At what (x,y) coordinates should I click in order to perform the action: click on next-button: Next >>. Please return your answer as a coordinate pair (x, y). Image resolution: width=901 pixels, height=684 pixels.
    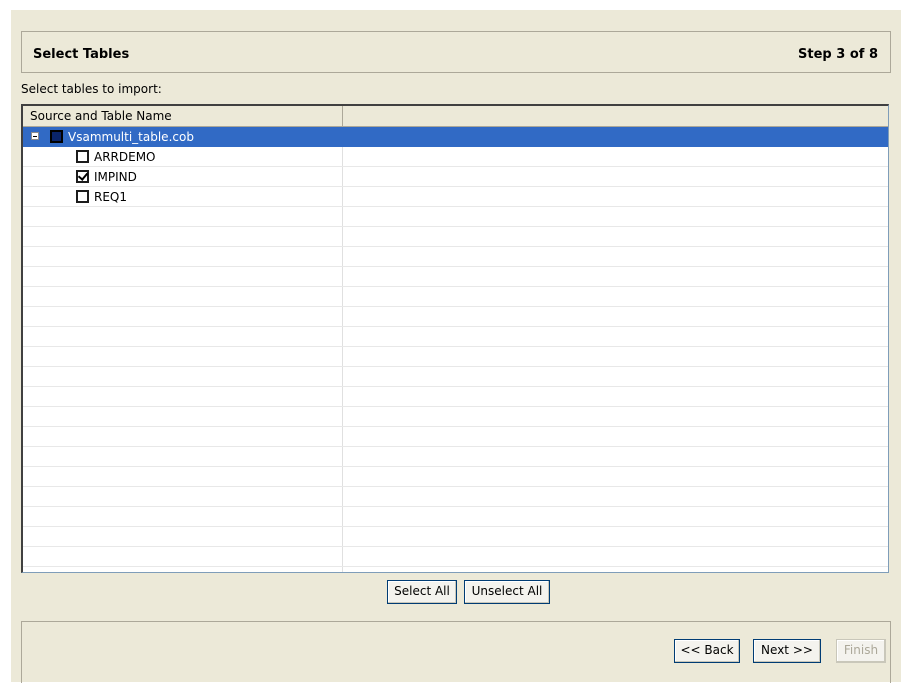
    Looking at the image, I should click on (787, 651).